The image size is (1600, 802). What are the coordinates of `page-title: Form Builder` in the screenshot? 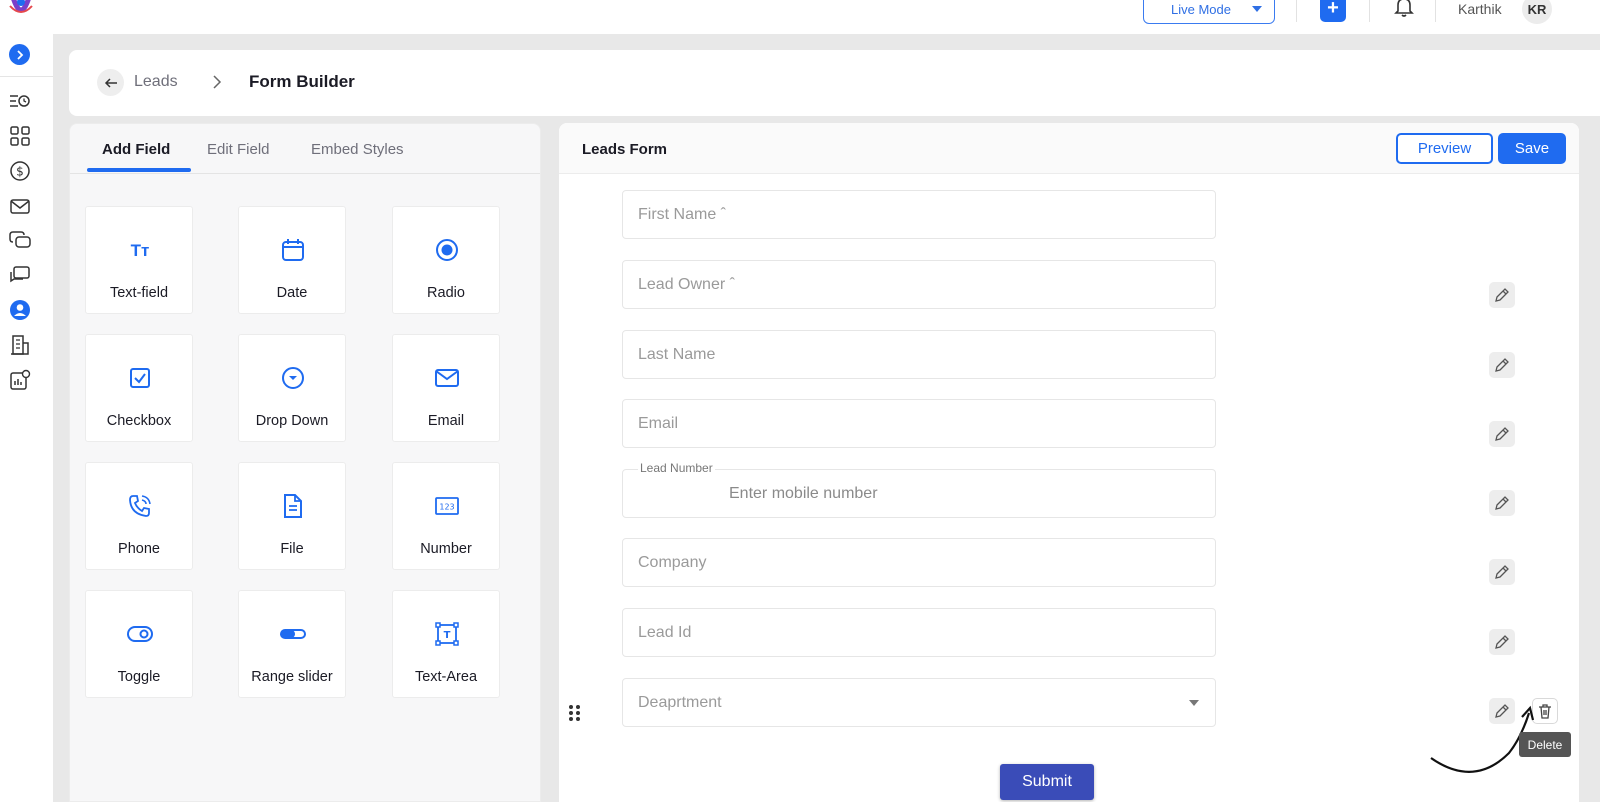 It's located at (302, 81).